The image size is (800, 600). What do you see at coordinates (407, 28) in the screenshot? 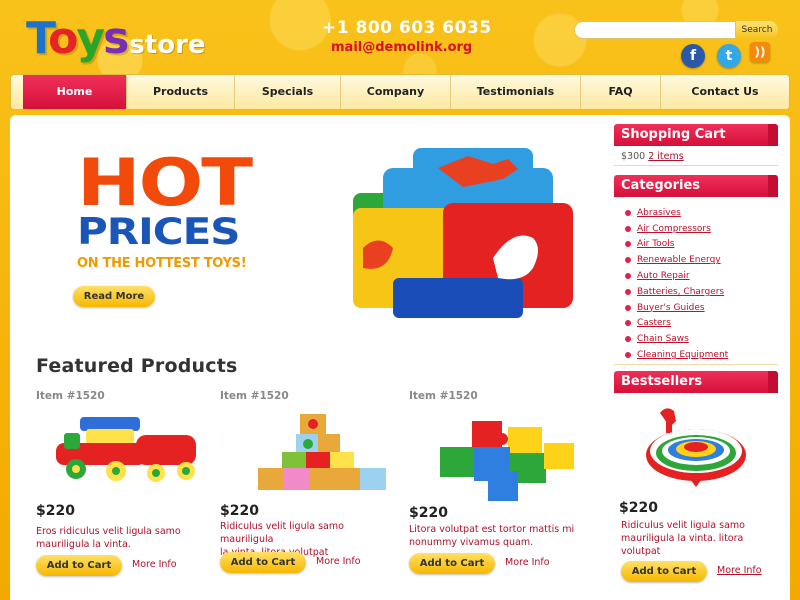
I see `phone-number: +1 800 603 6035` at bounding box center [407, 28].